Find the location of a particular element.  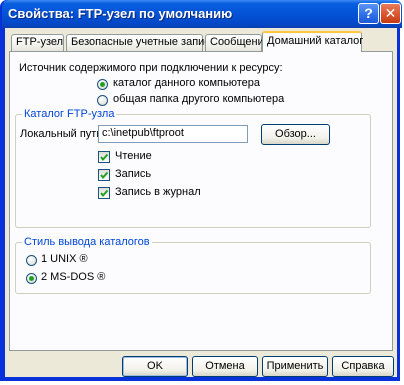

ok-button-label: OK is located at coordinates (155, 366).